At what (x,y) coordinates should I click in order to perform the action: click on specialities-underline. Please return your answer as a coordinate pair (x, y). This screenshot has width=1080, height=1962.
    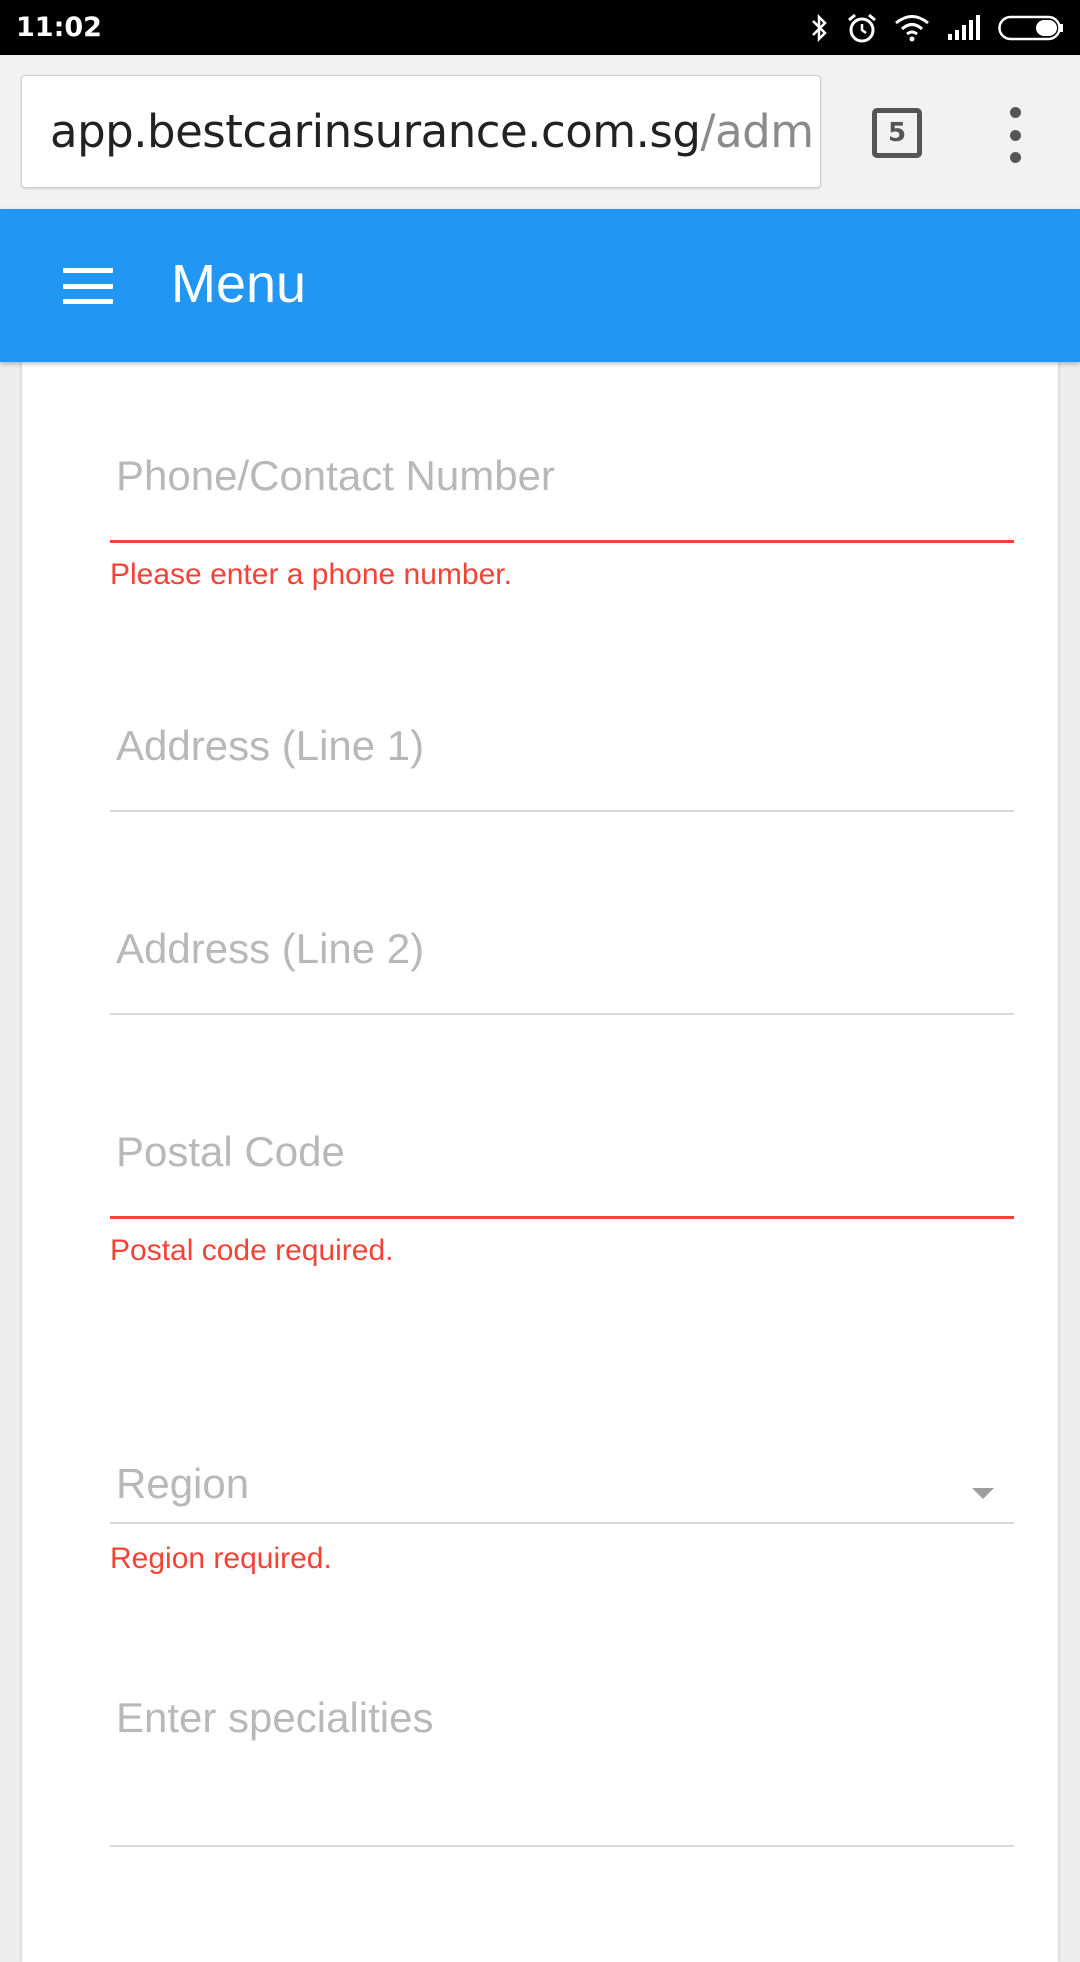
    Looking at the image, I should click on (562, 1846).